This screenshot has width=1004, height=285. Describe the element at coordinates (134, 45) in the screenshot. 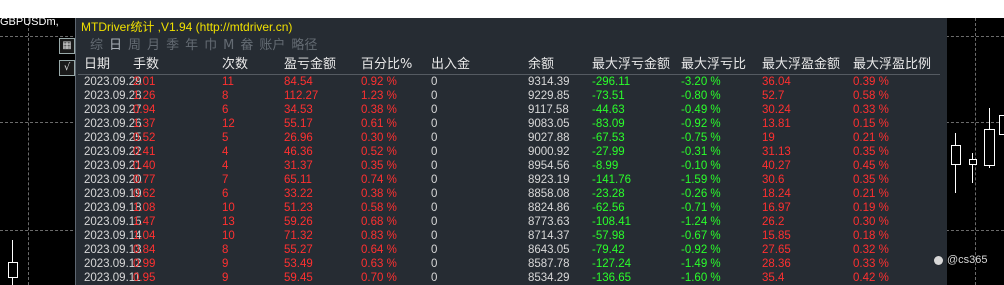

I see `tab-2: 周` at that location.